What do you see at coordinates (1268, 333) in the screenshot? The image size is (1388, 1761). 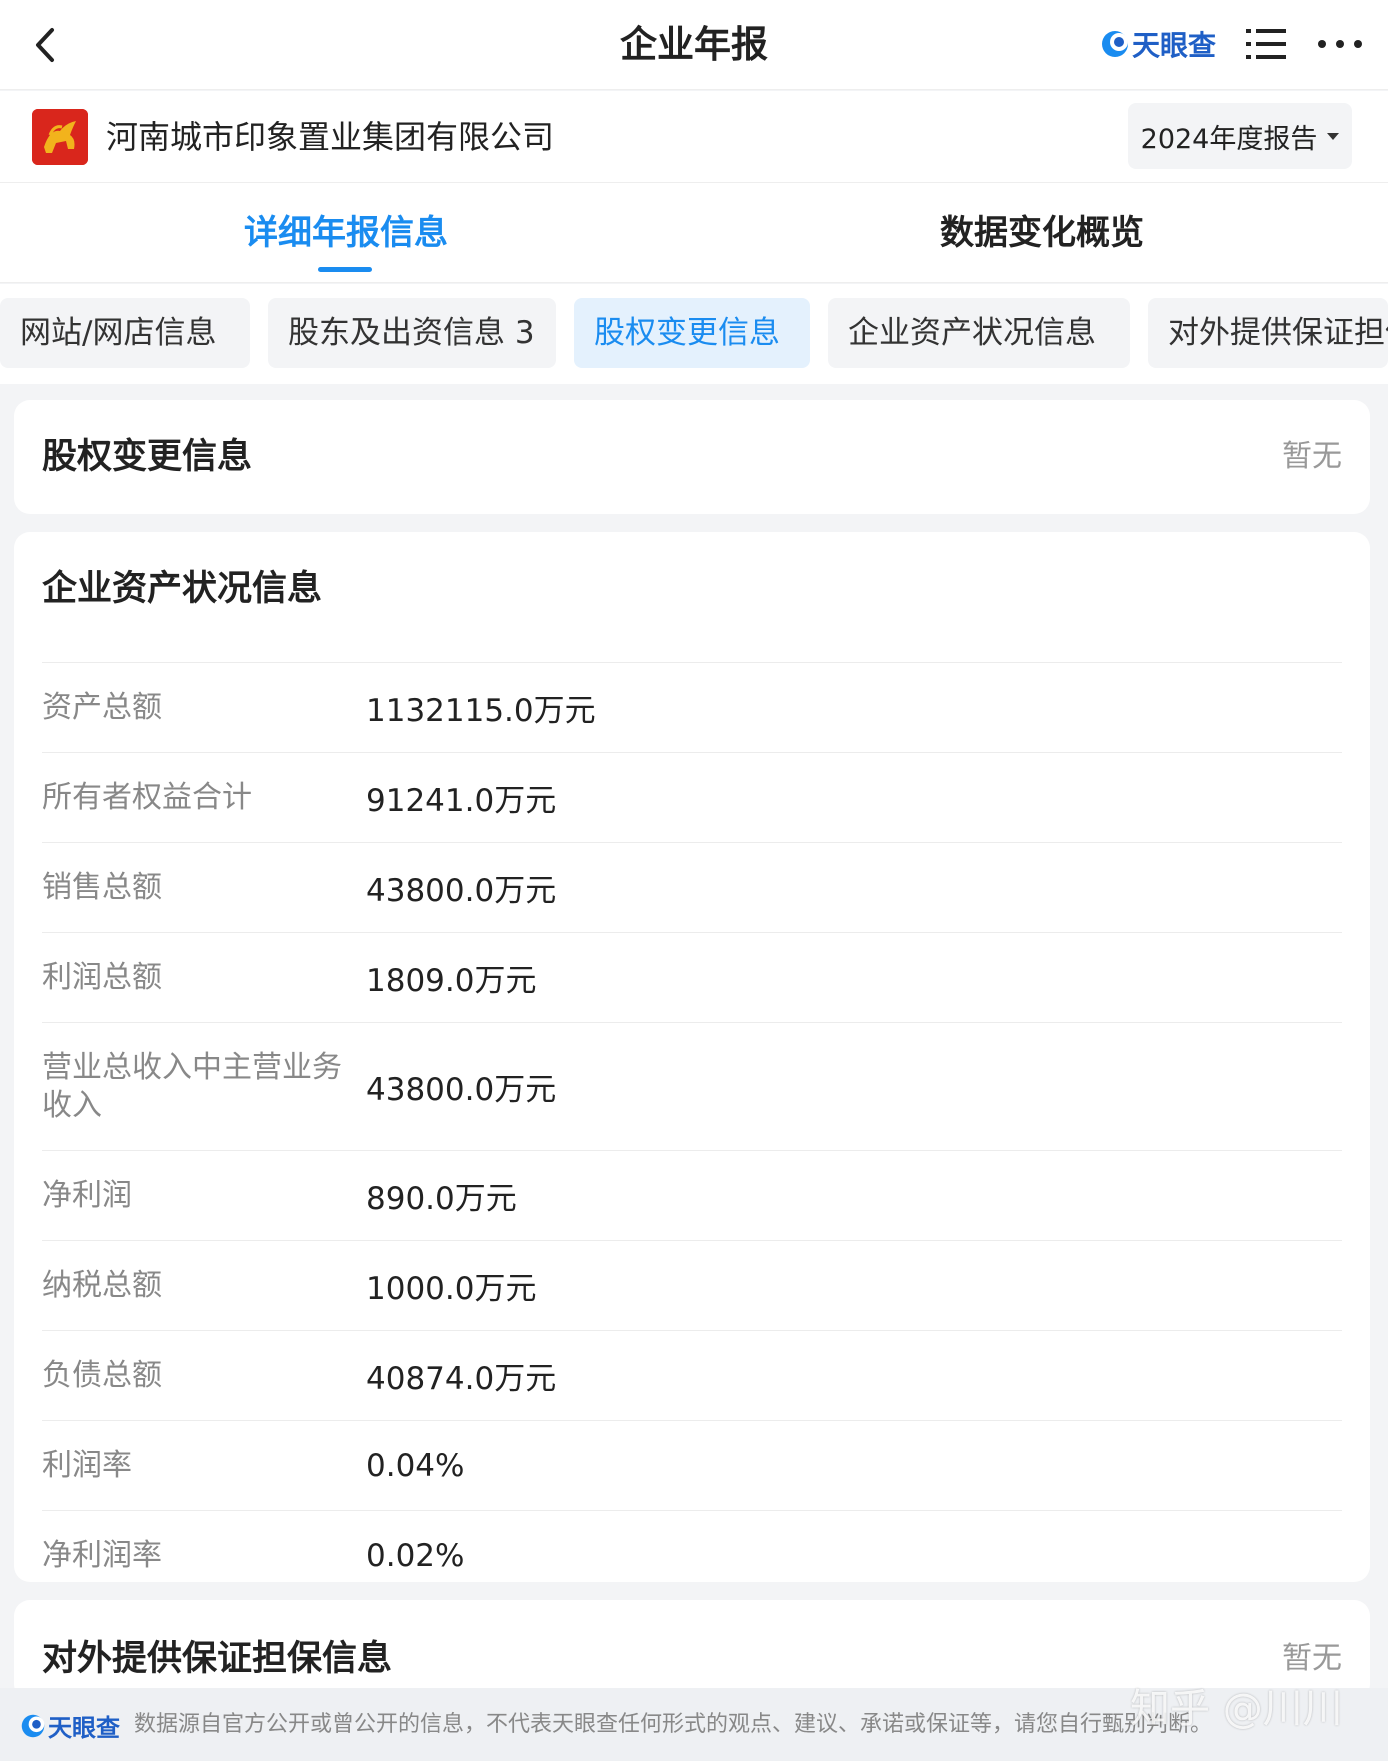 I see `chip-guarantee-info: 对外提供保证担保信息` at bounding box center [1268, 333].